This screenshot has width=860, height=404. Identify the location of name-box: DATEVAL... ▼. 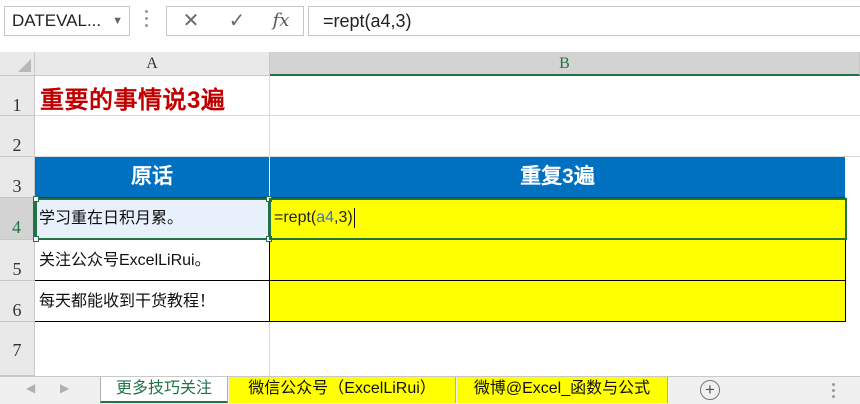
(67, 21).